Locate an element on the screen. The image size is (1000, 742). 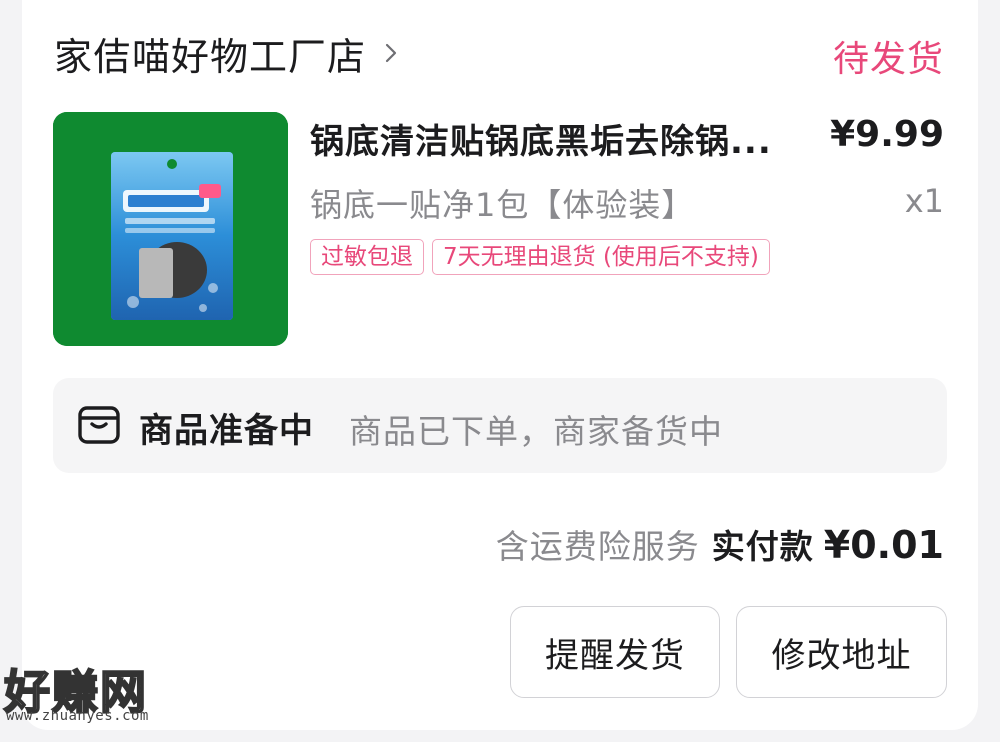
progress-description: 商品已下单，商家备货中 is located at coordinates (536, 431).